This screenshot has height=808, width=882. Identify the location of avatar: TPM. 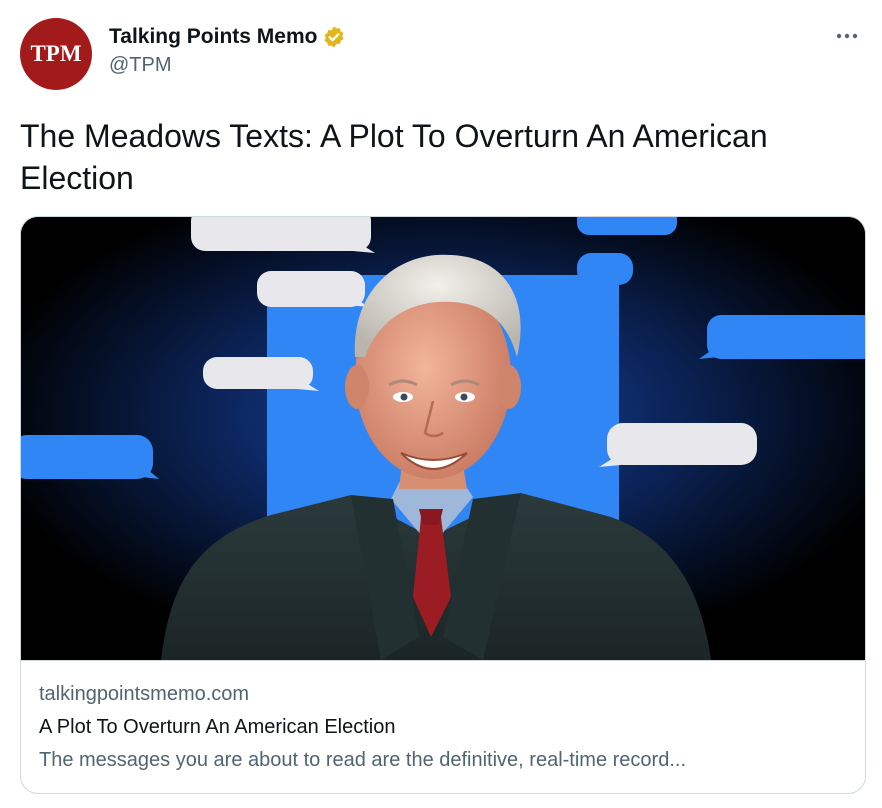
(56, 54).